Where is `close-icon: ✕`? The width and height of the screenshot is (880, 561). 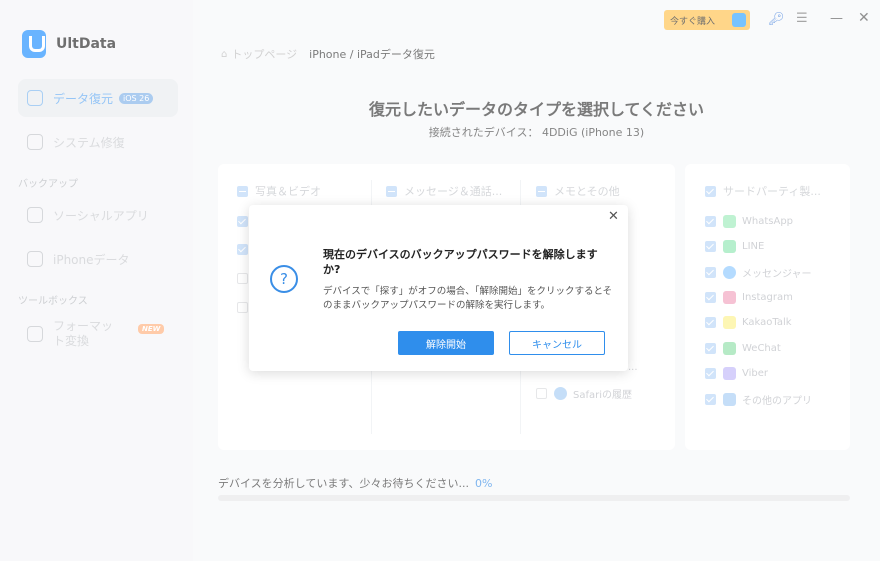 close-icon: ✕ is located at coordinates (615, 216).